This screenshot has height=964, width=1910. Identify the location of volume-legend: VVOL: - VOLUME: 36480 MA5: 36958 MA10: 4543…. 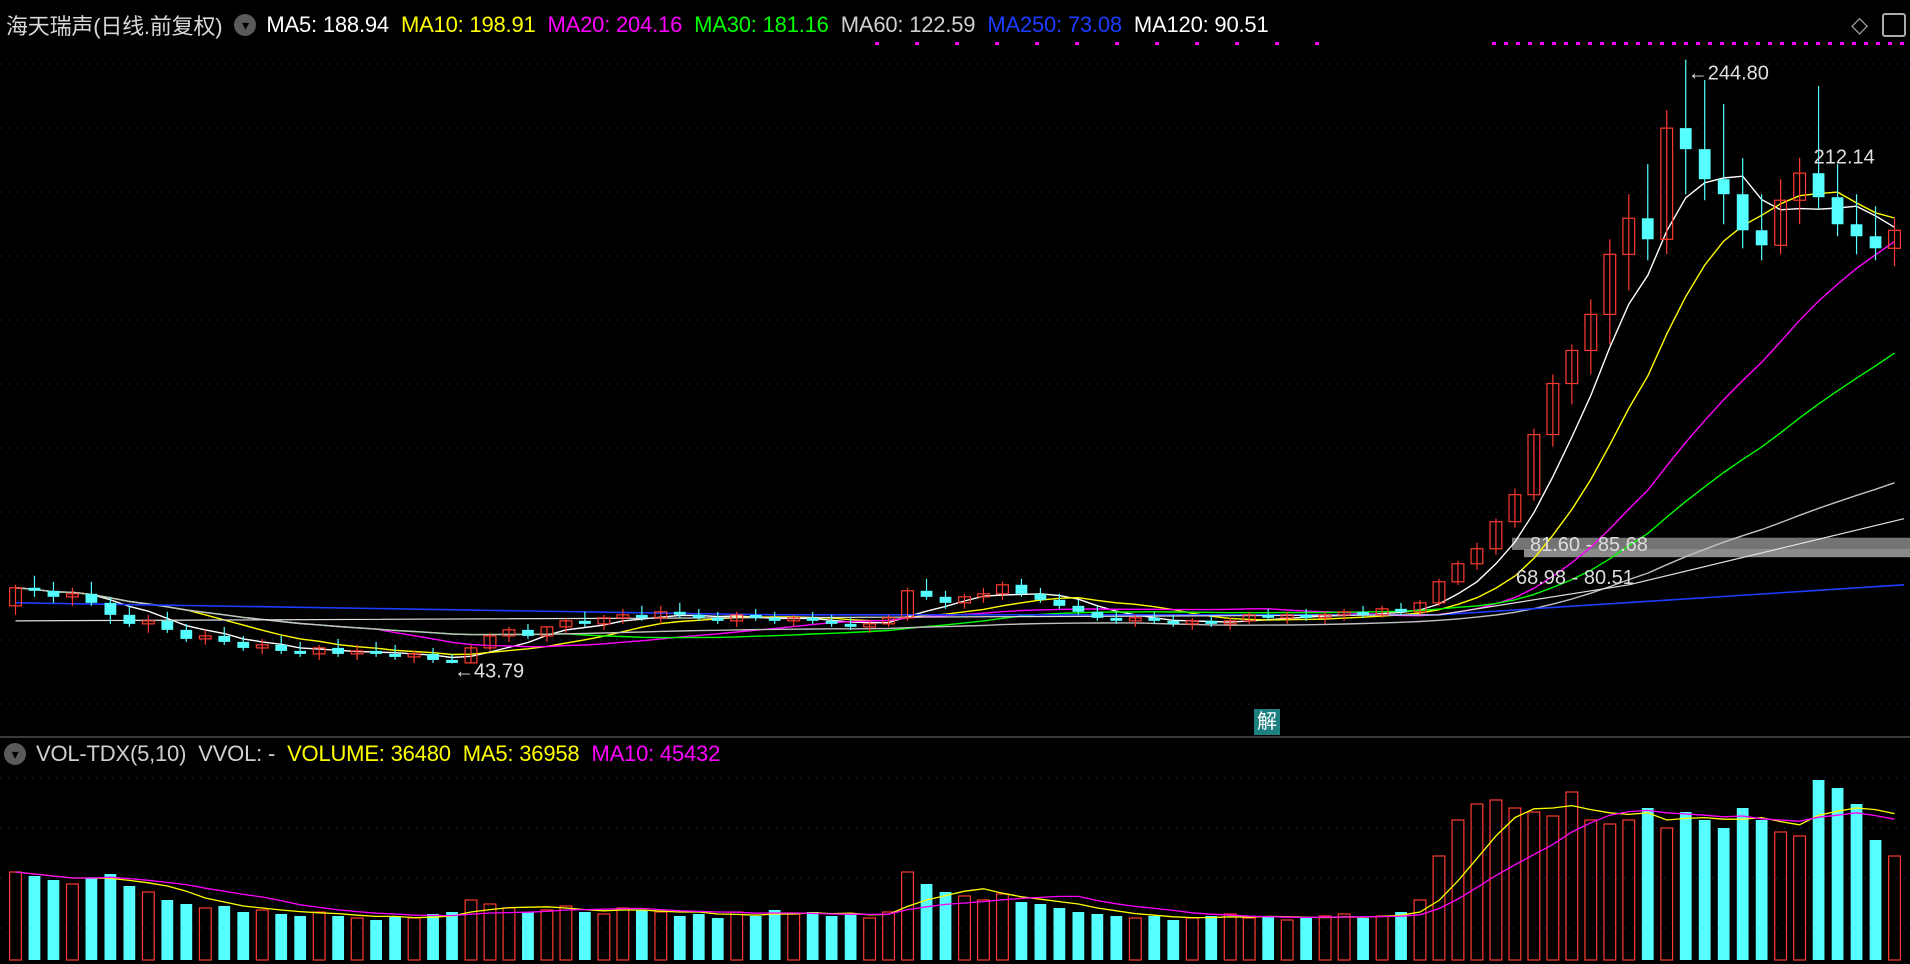
(465, 754).